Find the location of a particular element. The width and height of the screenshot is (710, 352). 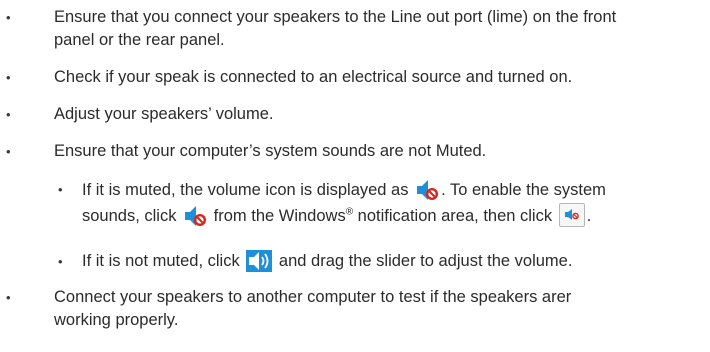

list-item-line: working properly. is located at coordinates (116, 320).